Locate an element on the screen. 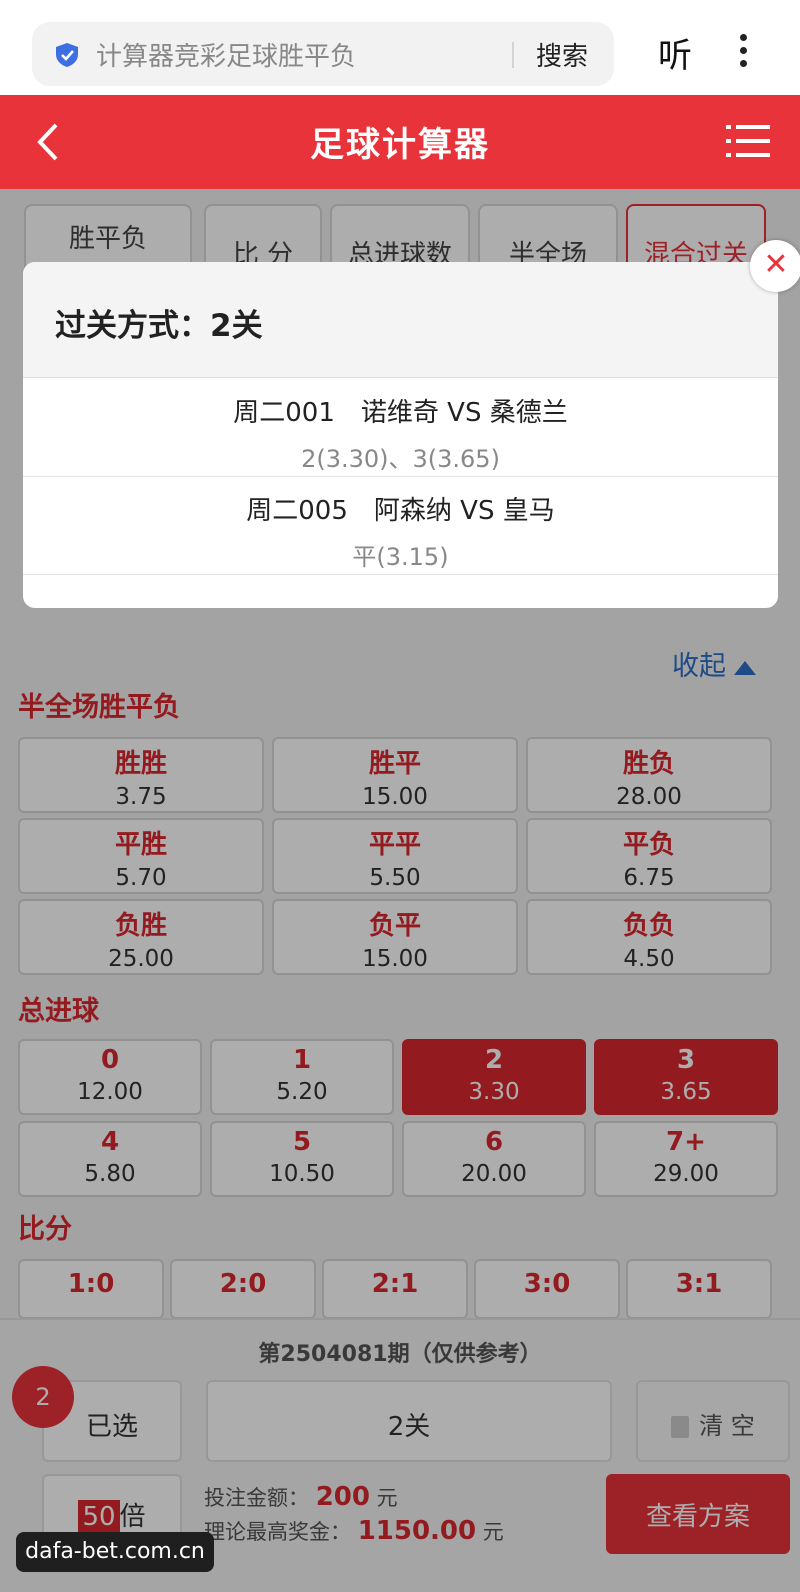 This screenshot has width=800, height=1592. close-icon: ✕ is located at coordinates (775, 266).